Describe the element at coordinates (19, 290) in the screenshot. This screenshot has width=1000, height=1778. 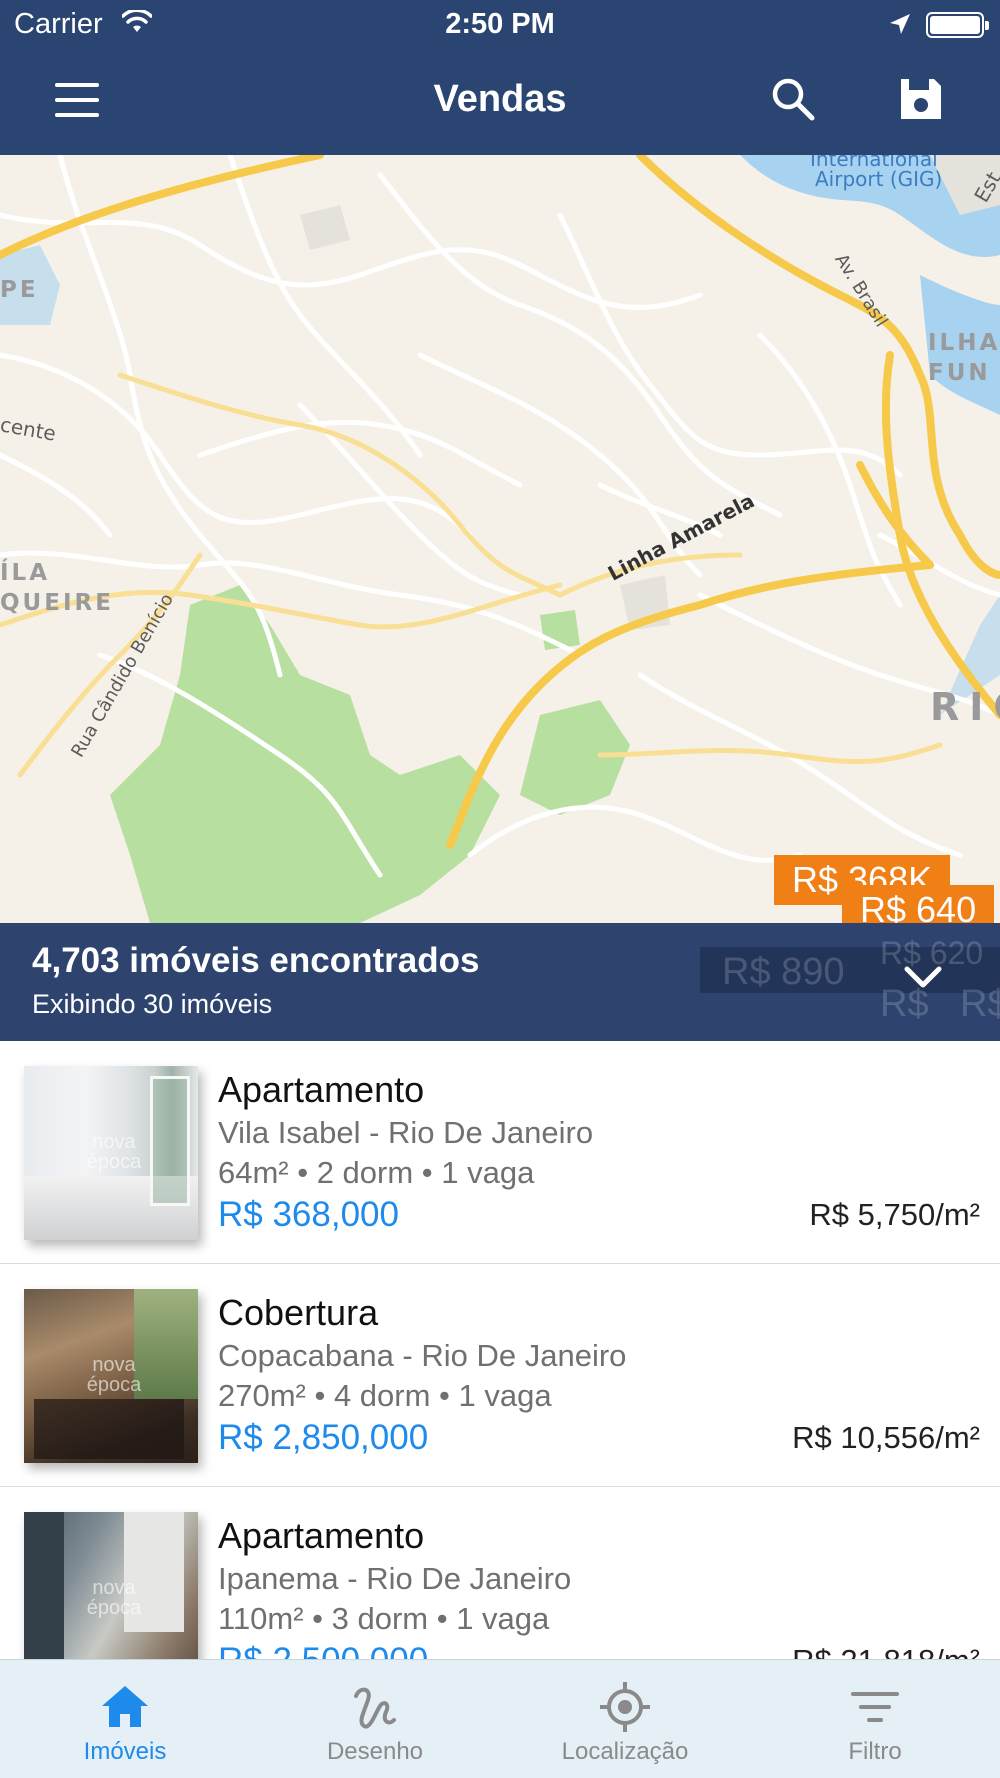
I see `map-label-pe: PE` at that location.